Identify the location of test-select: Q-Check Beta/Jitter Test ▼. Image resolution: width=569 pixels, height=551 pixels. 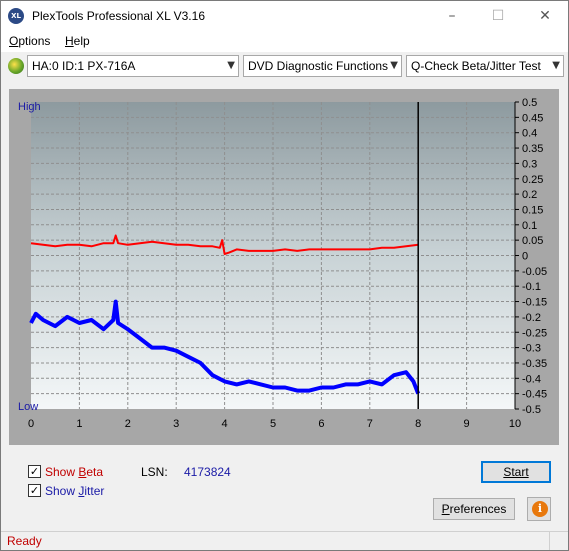
(485, 66).